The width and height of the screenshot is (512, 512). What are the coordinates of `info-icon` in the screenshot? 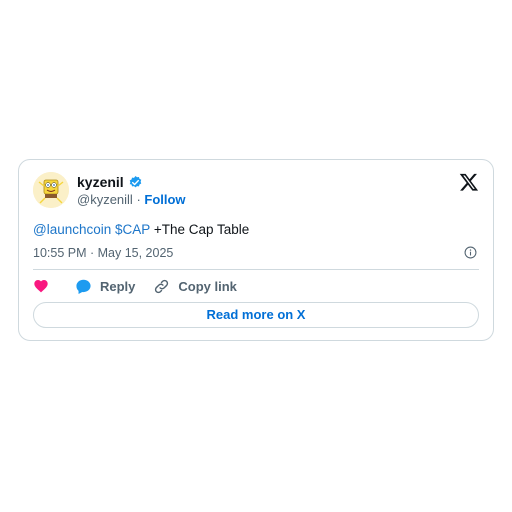 It's located at (470, 252).